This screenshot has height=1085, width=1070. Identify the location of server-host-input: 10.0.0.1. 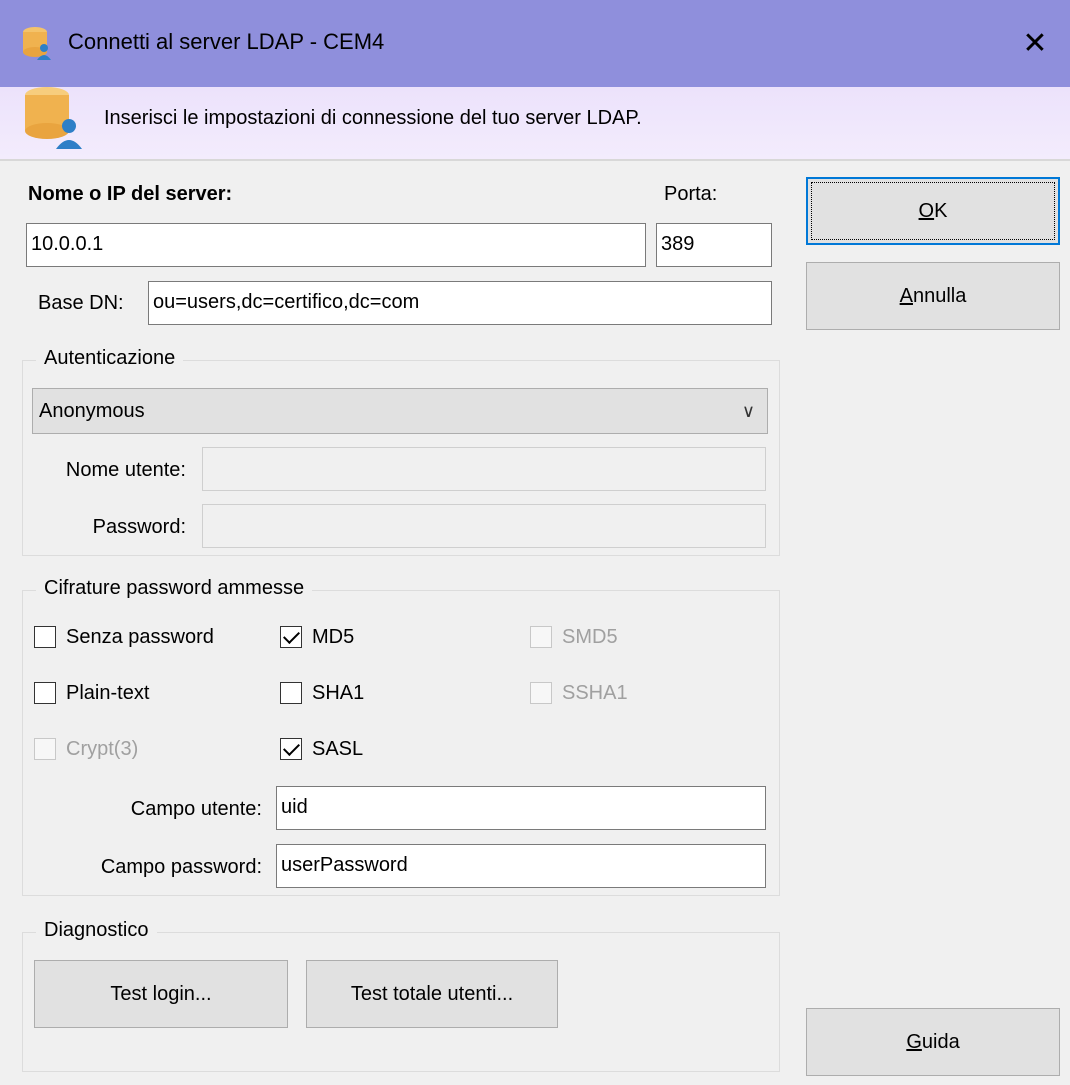
(336, 245).